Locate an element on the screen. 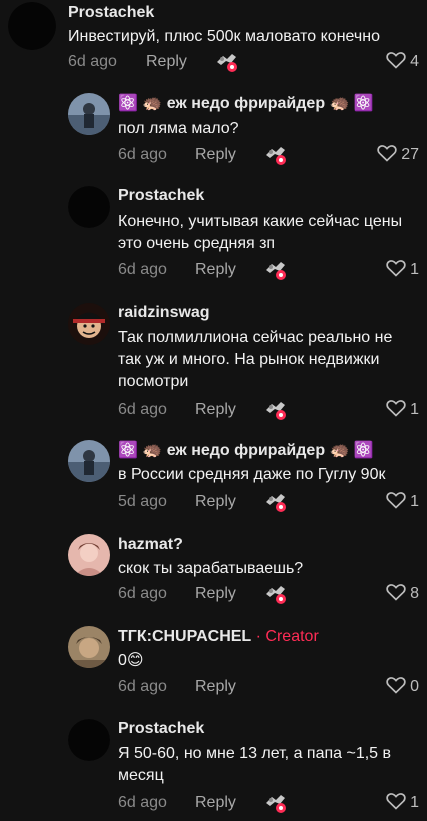  comment-author-line: ТГК:CHUPACHEL · Creator is located at coordinates (218, 637).